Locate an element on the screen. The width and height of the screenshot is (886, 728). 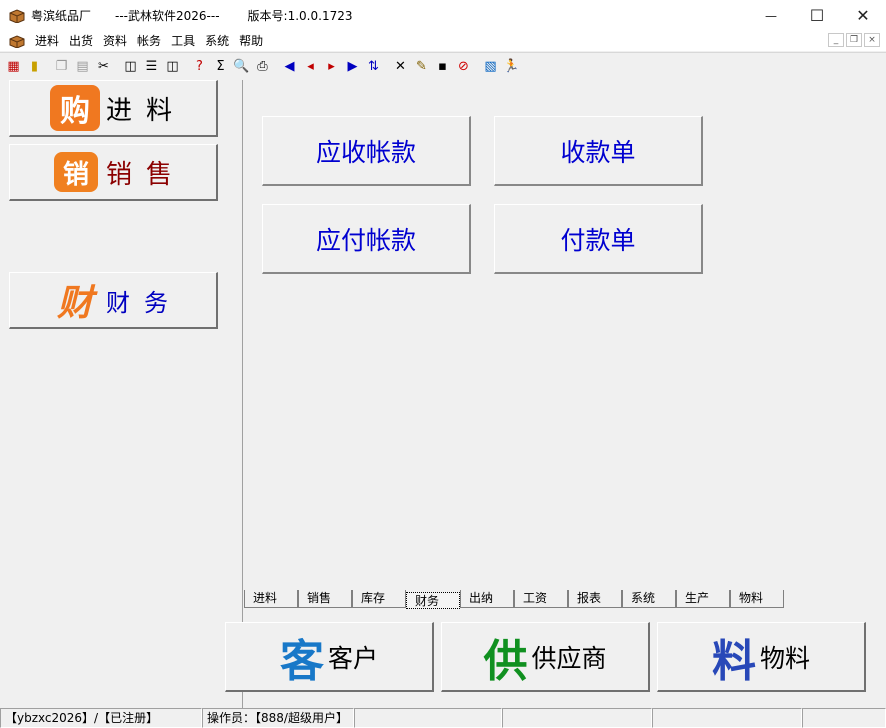
status-user-info: 【ybzxc2026】/【已注册】 is located at coordinates (101, 718).